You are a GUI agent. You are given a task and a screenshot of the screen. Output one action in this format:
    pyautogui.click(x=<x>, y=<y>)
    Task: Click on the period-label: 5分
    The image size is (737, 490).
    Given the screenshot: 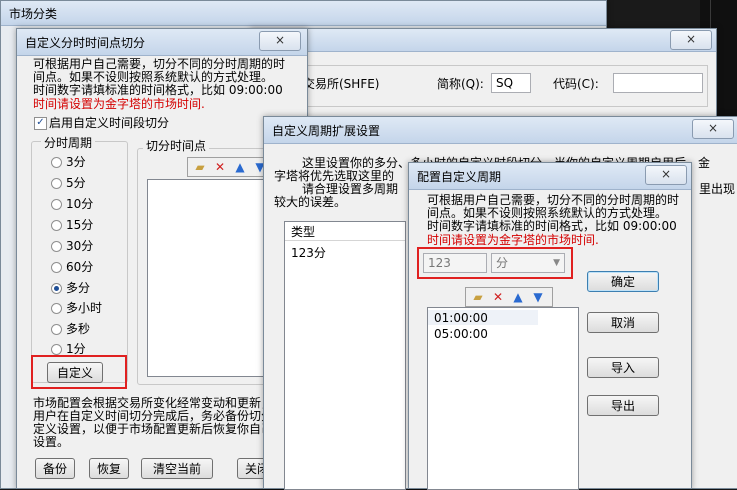 What is the action you would take?
    pyautogui.click(x=76, y=183)
    